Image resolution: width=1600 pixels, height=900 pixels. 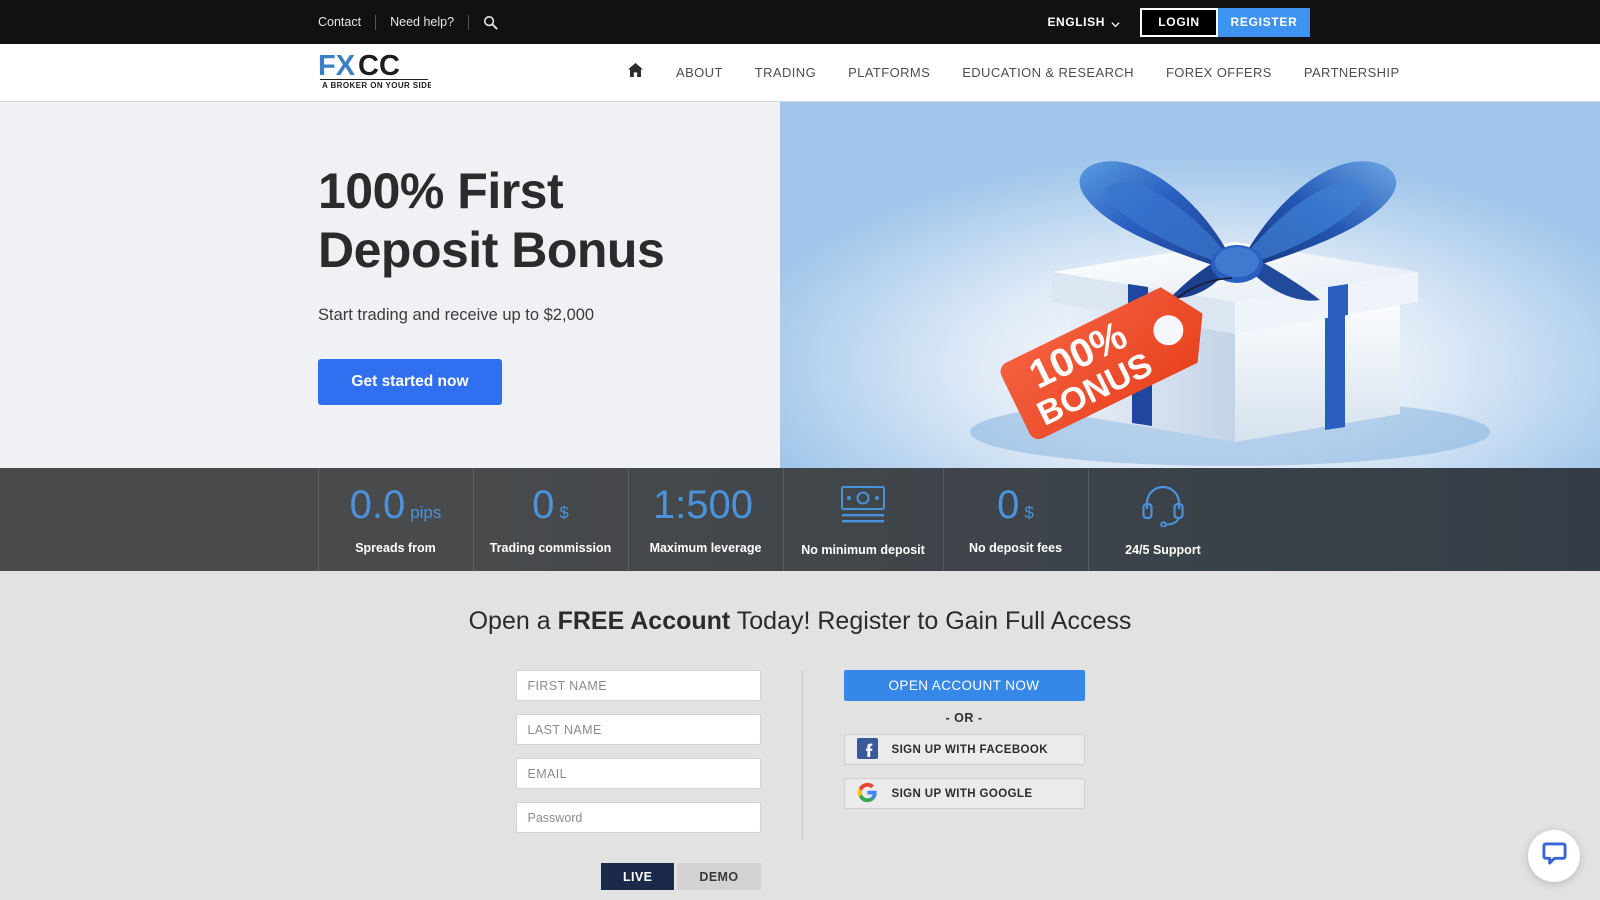 I want to click on live-chat-widget, so click(x=1554, y=856).